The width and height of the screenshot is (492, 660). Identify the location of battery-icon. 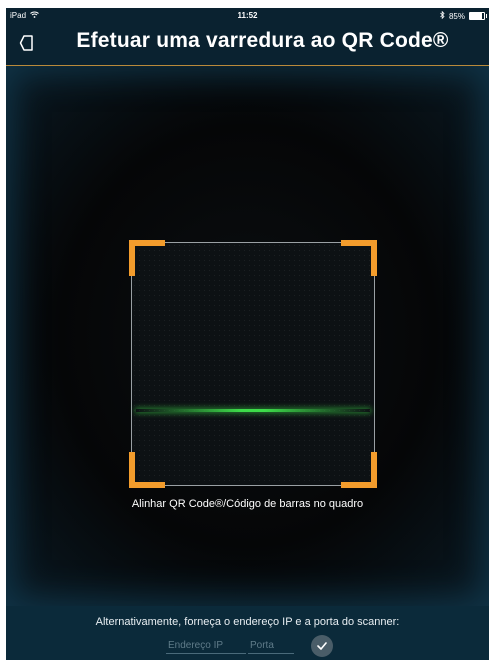
(478, 16).